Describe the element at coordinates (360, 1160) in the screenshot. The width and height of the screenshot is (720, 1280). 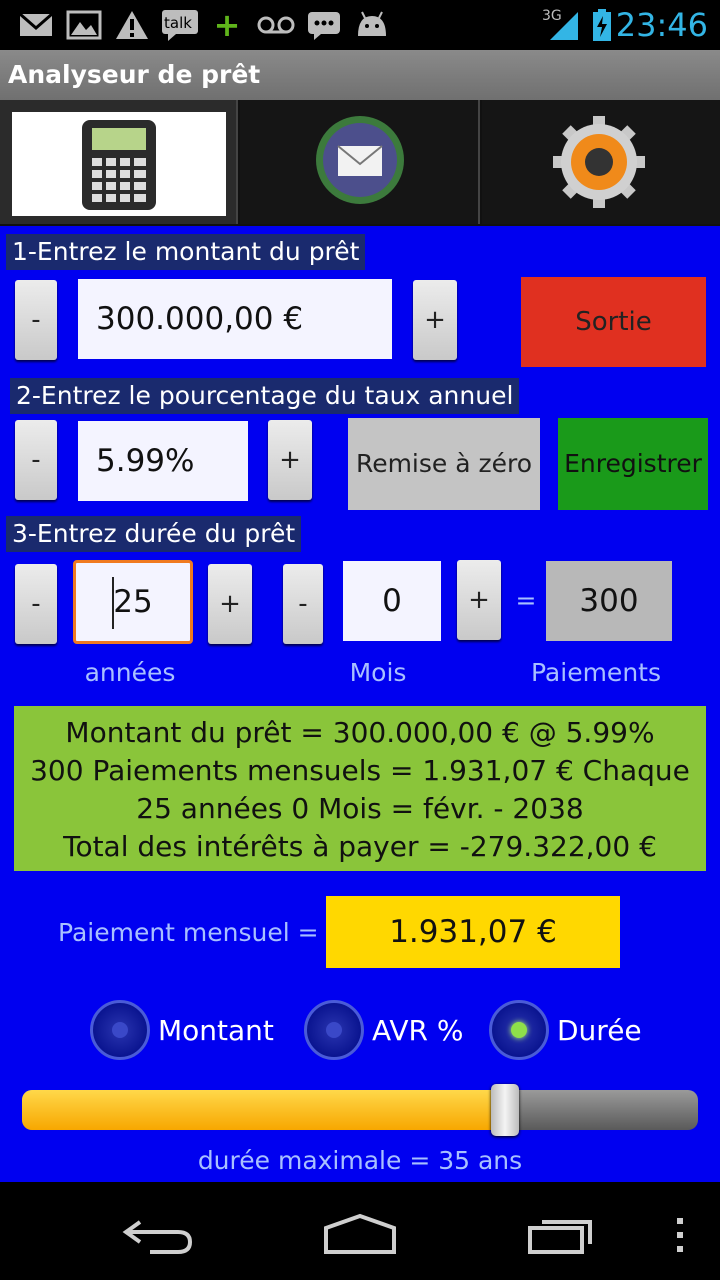
I see `slider-caption: durée maximale = 35 ans` at that location.